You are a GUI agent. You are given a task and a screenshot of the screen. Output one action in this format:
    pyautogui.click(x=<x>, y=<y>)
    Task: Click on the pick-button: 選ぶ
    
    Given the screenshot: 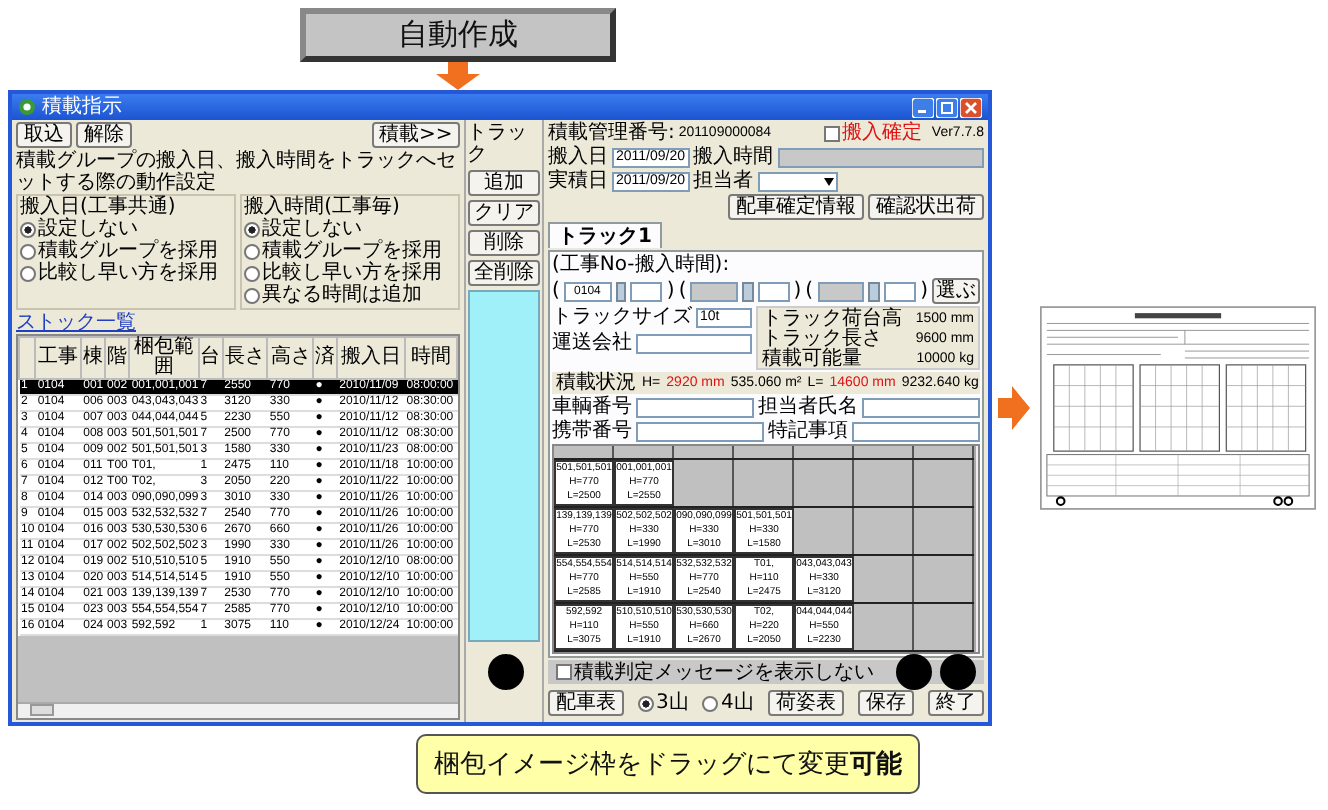 What is the action you would take?
    pyautogui.click(x=956, y=291)
    